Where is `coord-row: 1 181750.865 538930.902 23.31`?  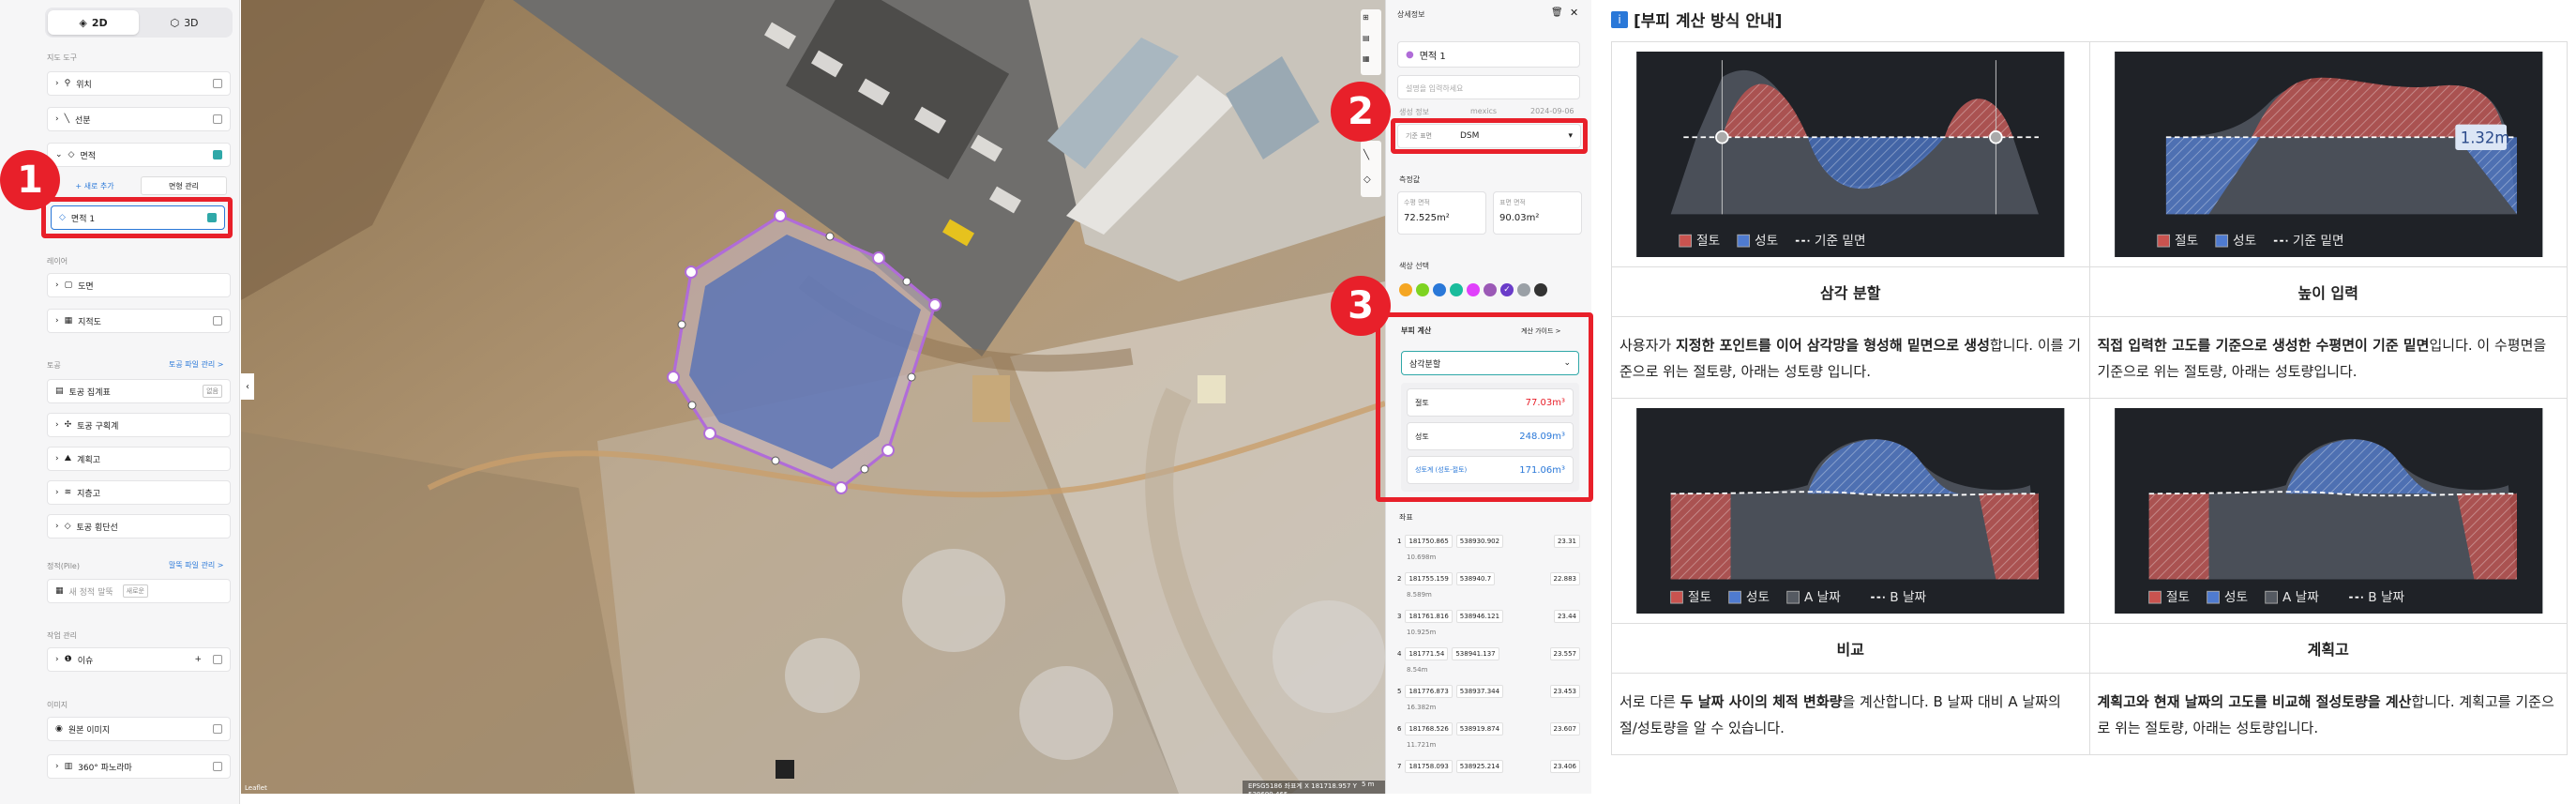
coord-row: 1 181750.865 538930.902 23.31 is located at coordinates (1488, 541).